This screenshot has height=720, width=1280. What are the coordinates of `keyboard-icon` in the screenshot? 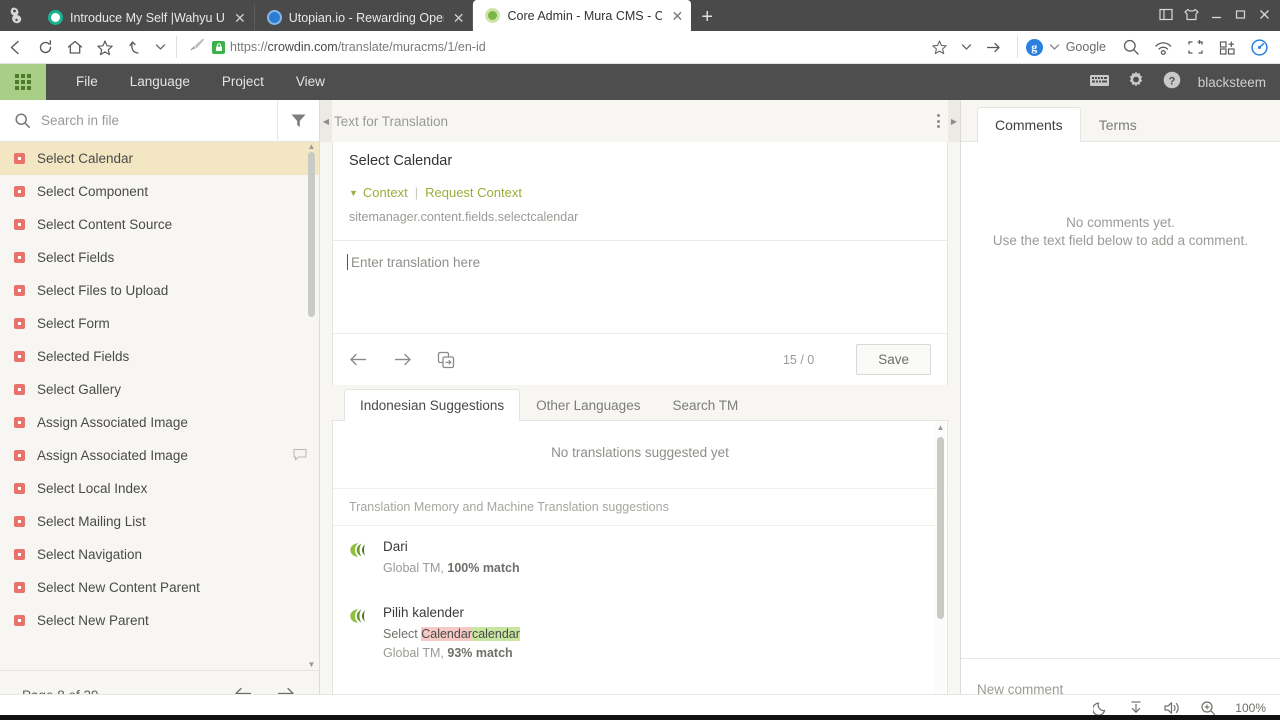 It's located at (1099, 82).